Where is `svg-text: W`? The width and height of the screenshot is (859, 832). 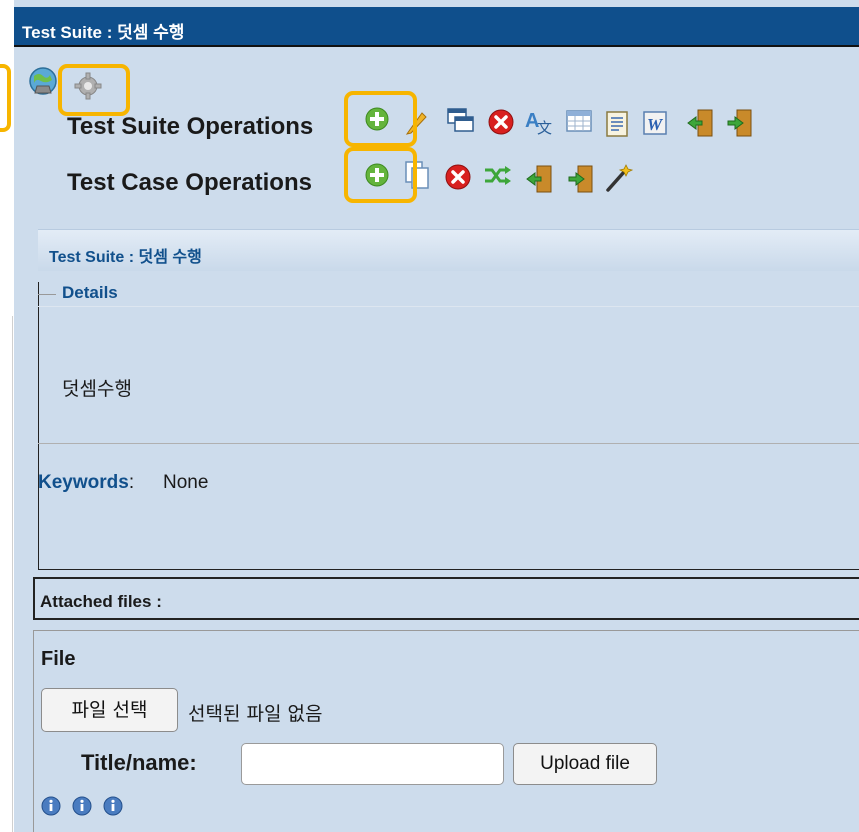
svg-text: W is located at coordinates (655, 124).